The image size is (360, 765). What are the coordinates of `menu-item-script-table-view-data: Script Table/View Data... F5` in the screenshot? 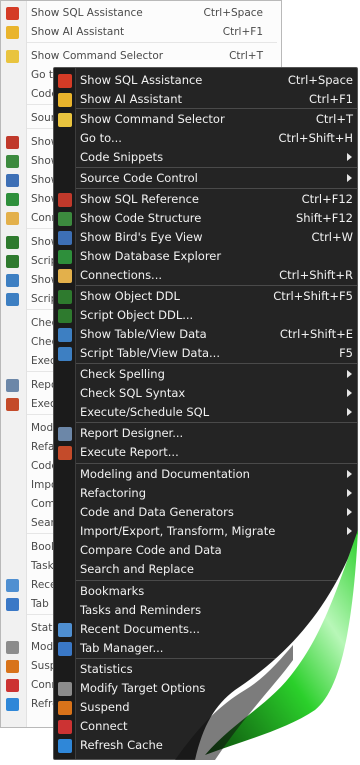 It's located at (205, 353).